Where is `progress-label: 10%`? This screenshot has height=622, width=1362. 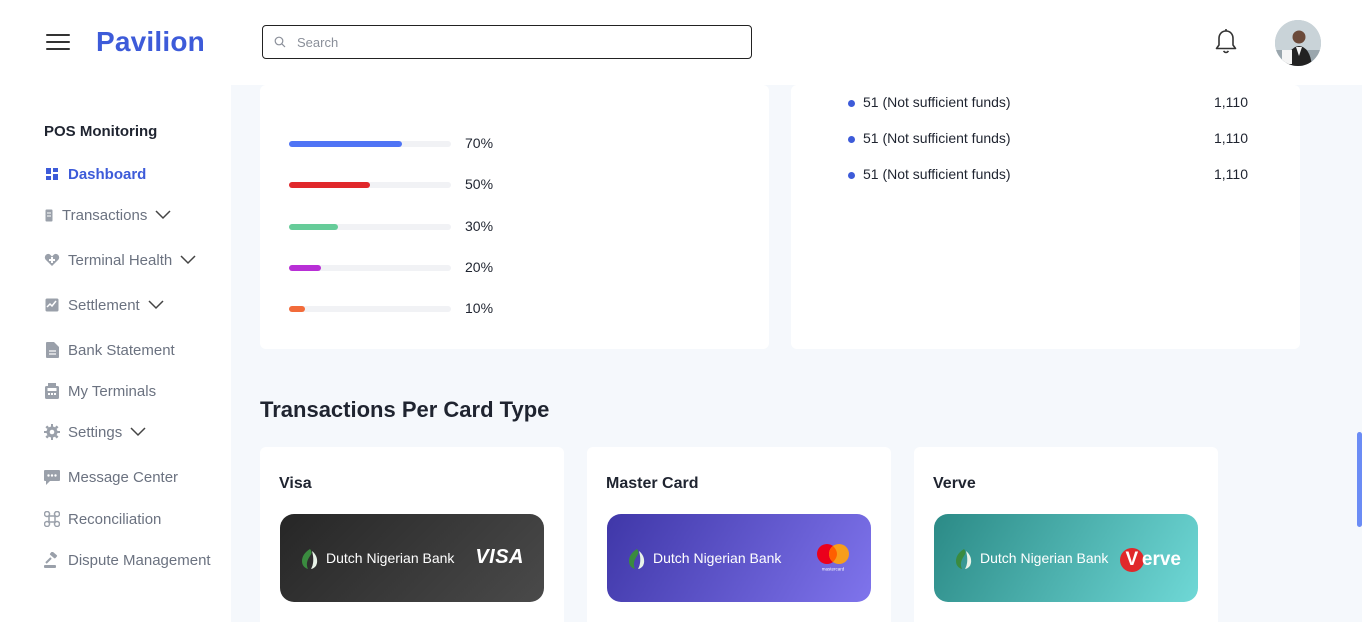
progress-label: 10% is located at coordinates (479, 308).